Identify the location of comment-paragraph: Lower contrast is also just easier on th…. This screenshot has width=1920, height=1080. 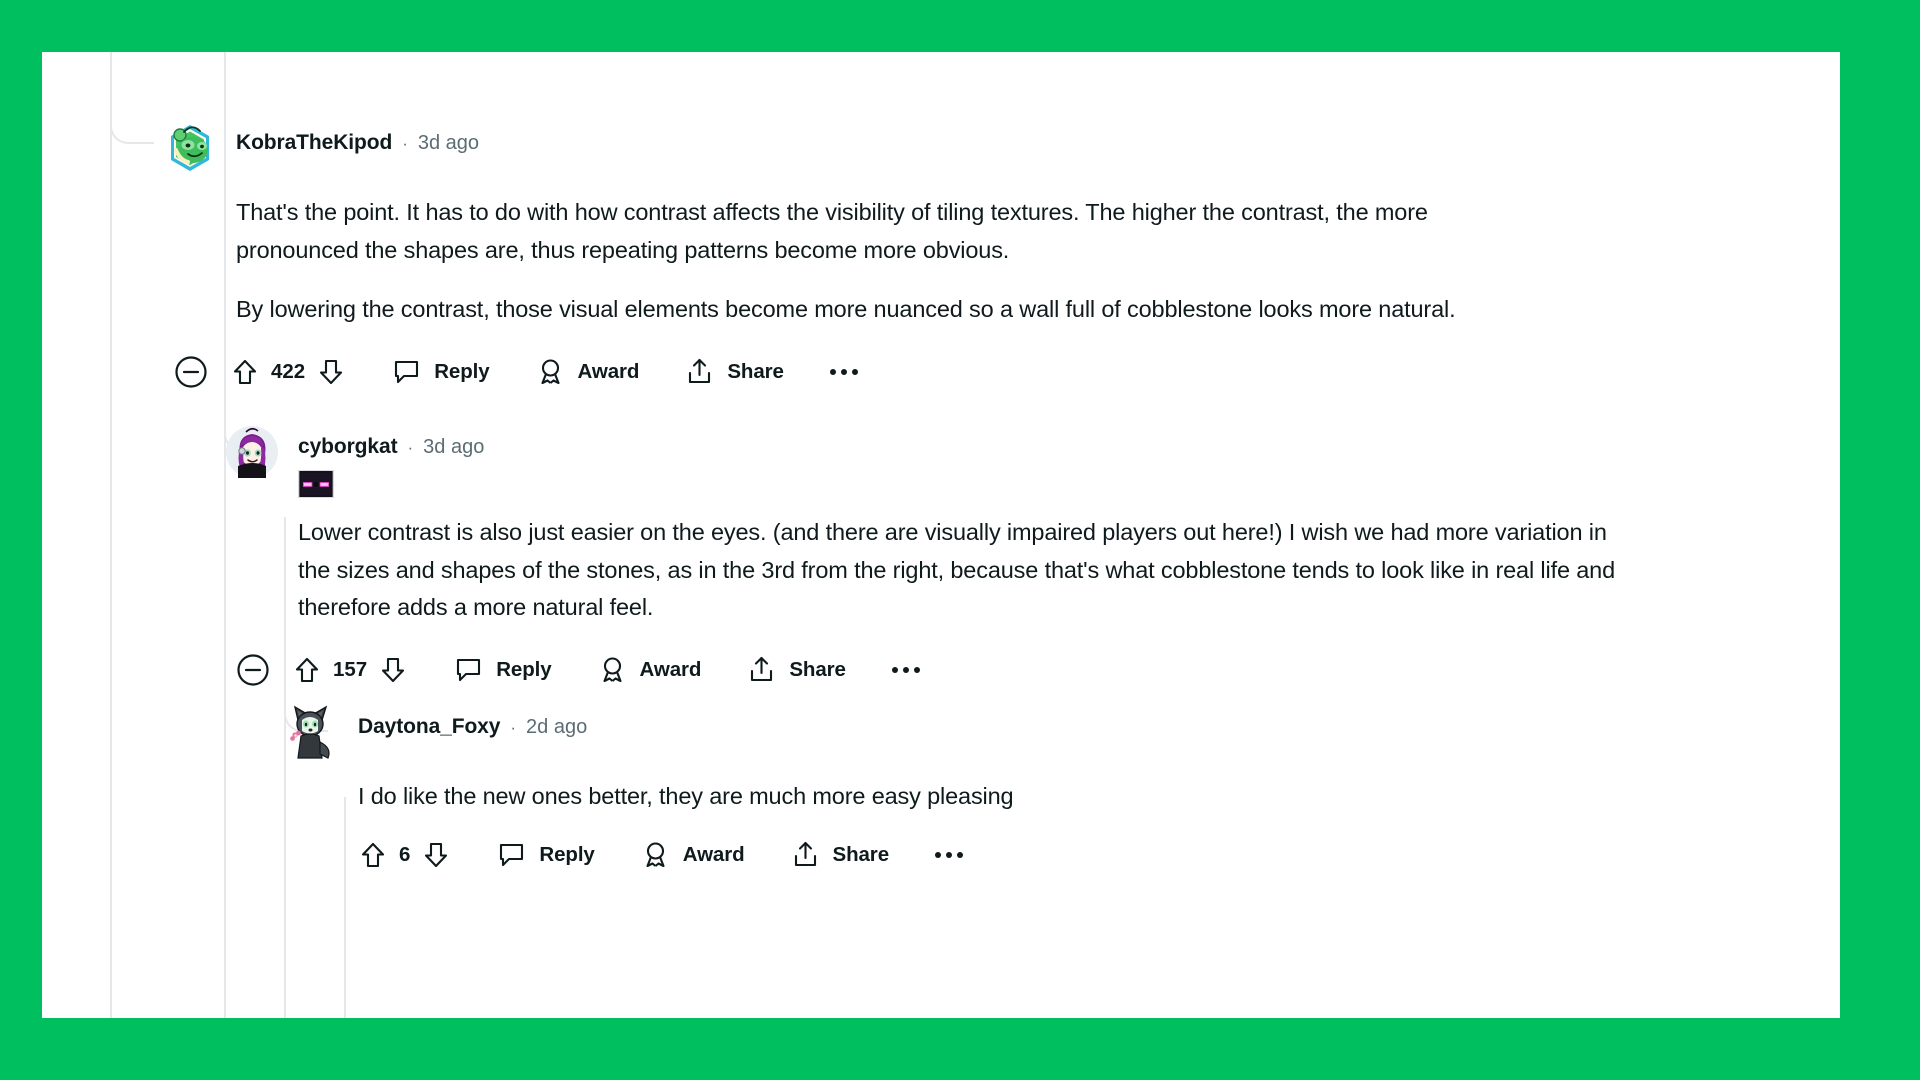
(957, 570).